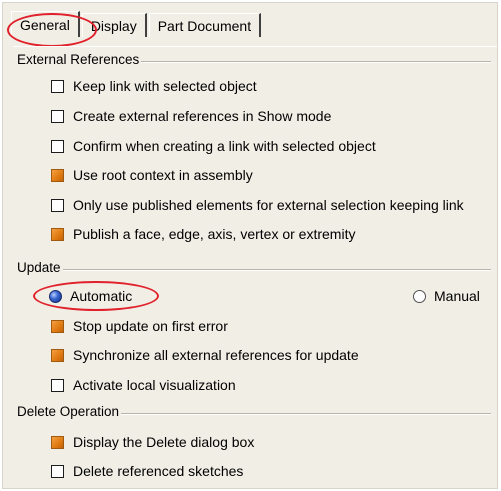  What do you see at coordinates (57, 234) in the screenshot?
I see `publish-face-checkbox` at bounding box center [57, 234].